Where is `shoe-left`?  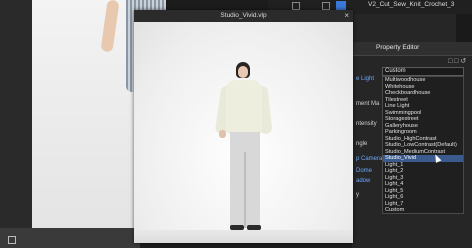
shoe-left is located at coordinates (237, 227).